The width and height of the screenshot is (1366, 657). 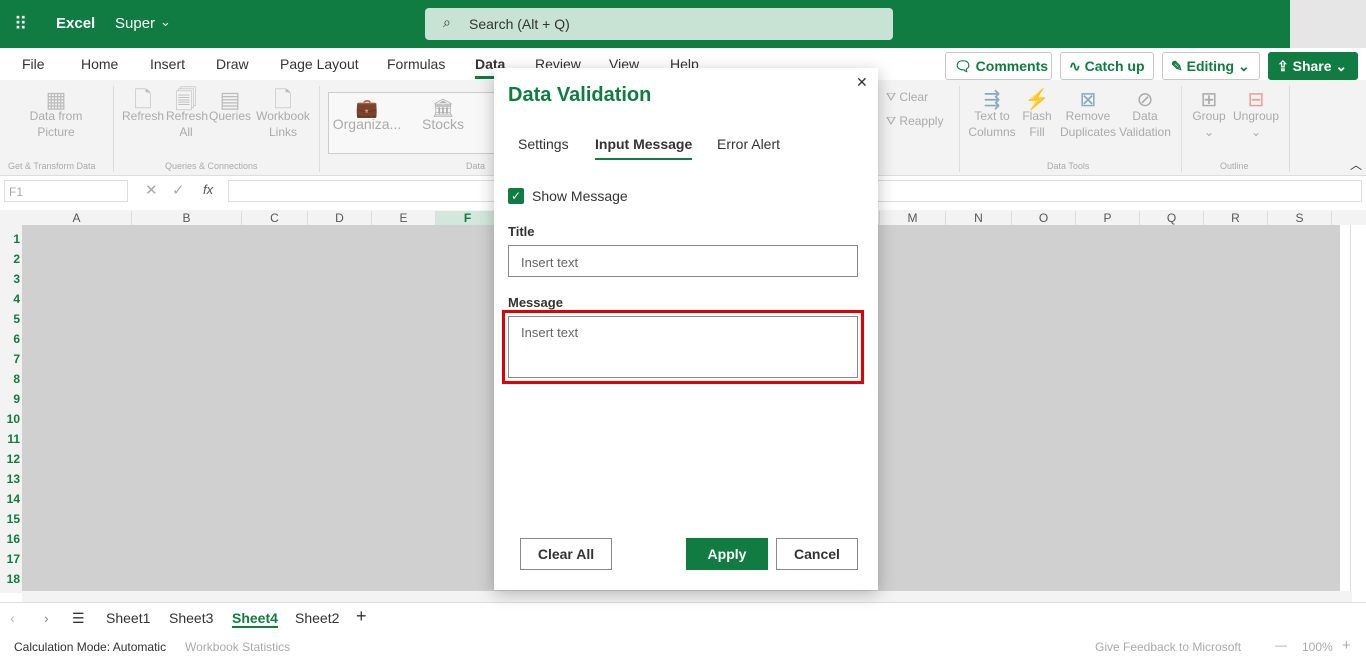 I want to click on column-header: R, so click(x=1236, y=218).